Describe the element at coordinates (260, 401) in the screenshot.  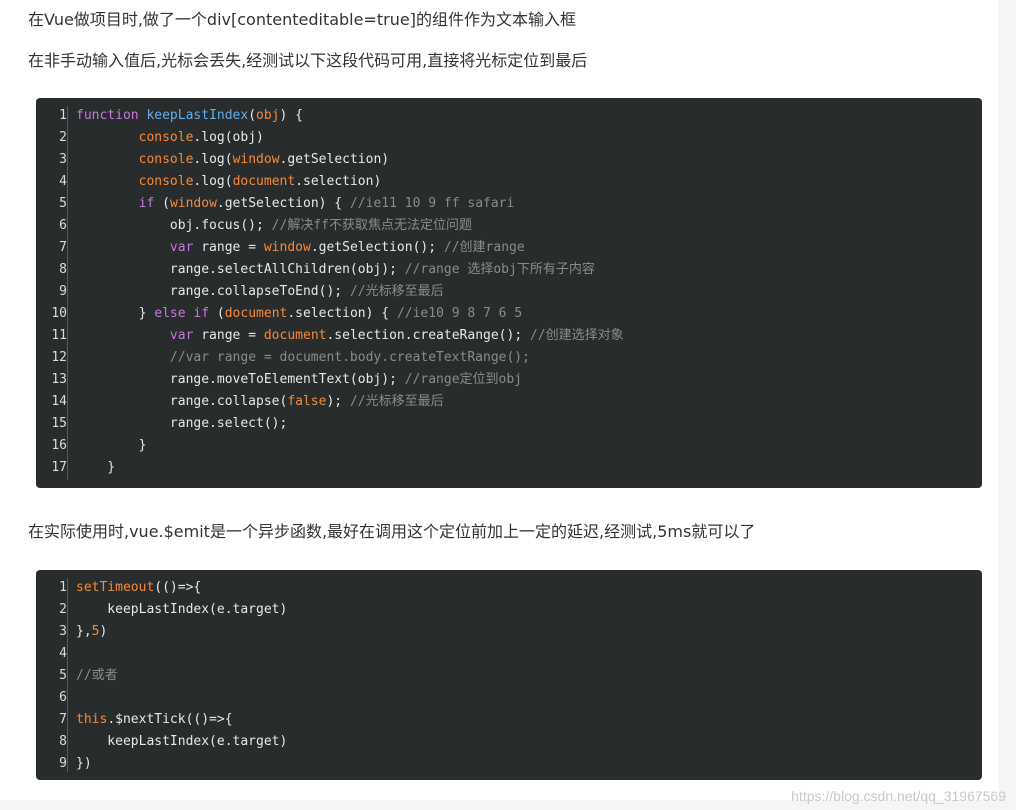
I see `code-text: range.collapse(false); //光标移至最后` at that location.